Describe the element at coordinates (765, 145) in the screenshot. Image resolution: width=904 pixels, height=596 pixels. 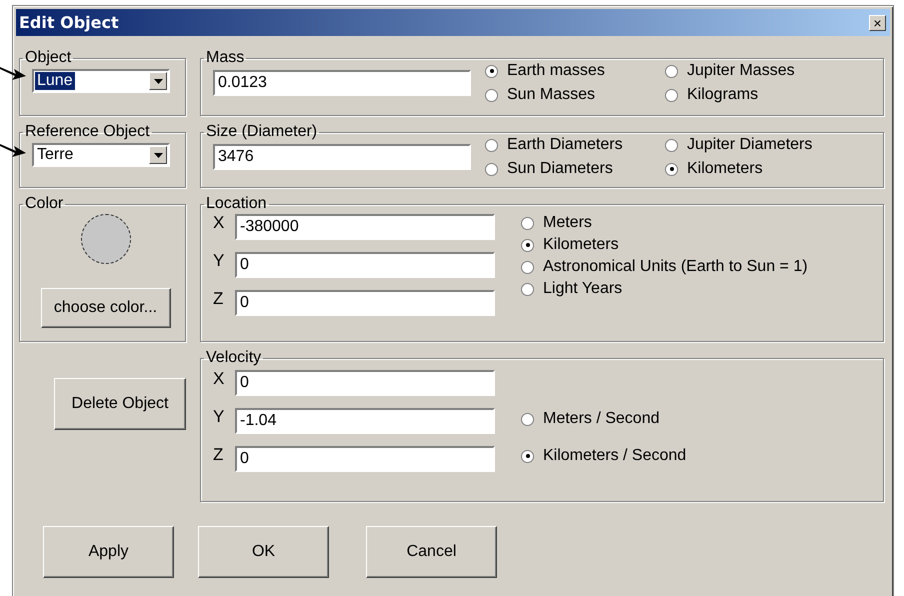
I see `unit-radio: Jupiter Diameters` at that location.